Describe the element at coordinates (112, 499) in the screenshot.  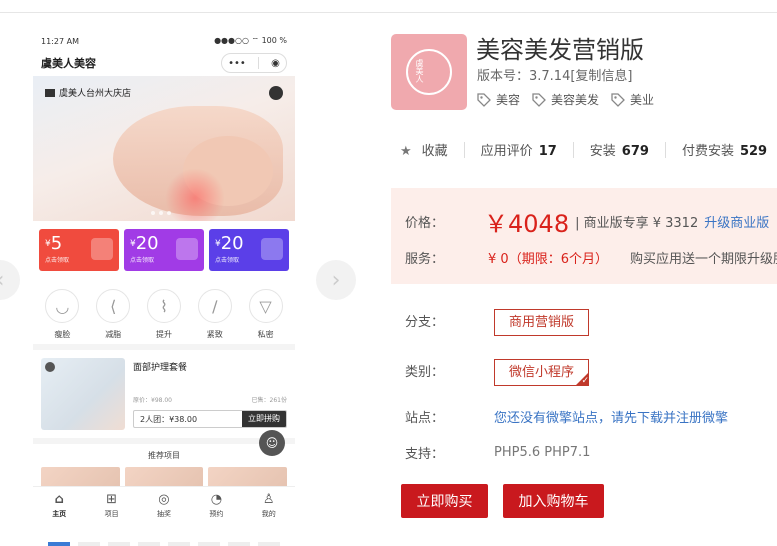
I see `grid-icon: ⊞` at that location.